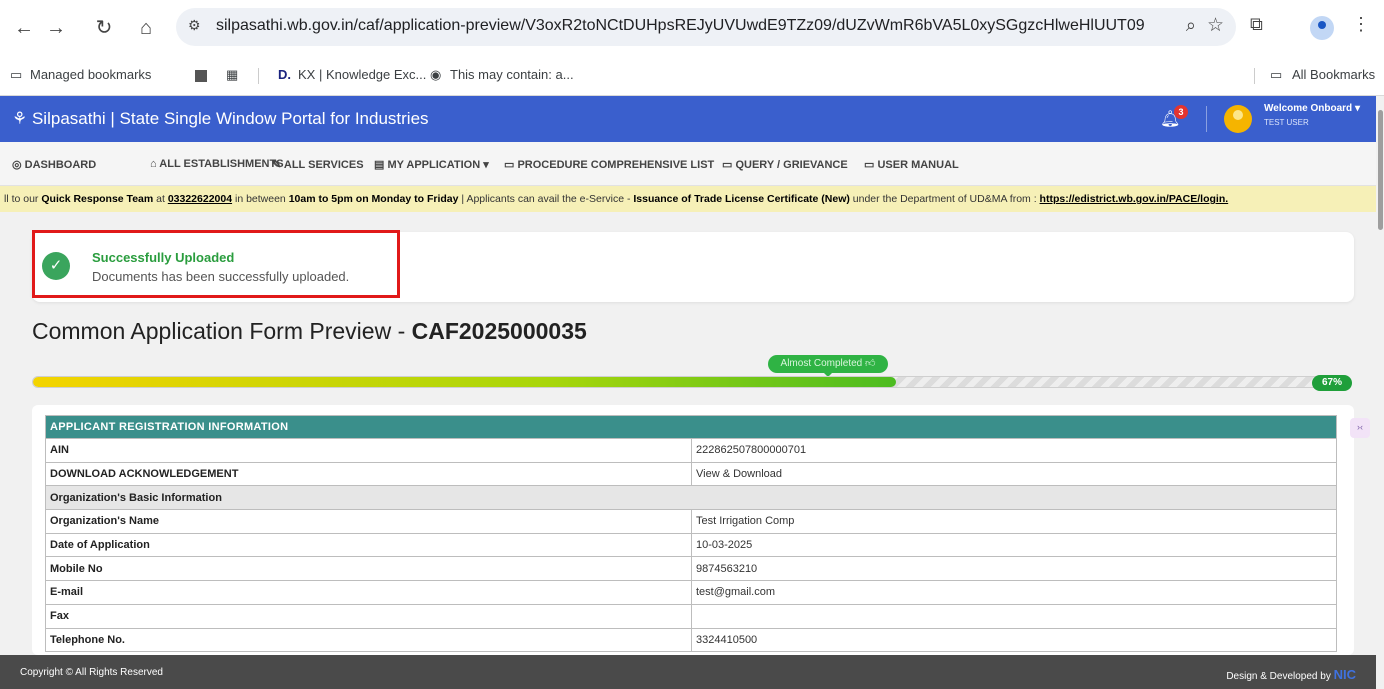 This screenshot has width=1384, height=689. What do you see at coordinates (1254, 76) in the screenshot?
I see `bookmark-divider` at bounding box center [1254, 76].